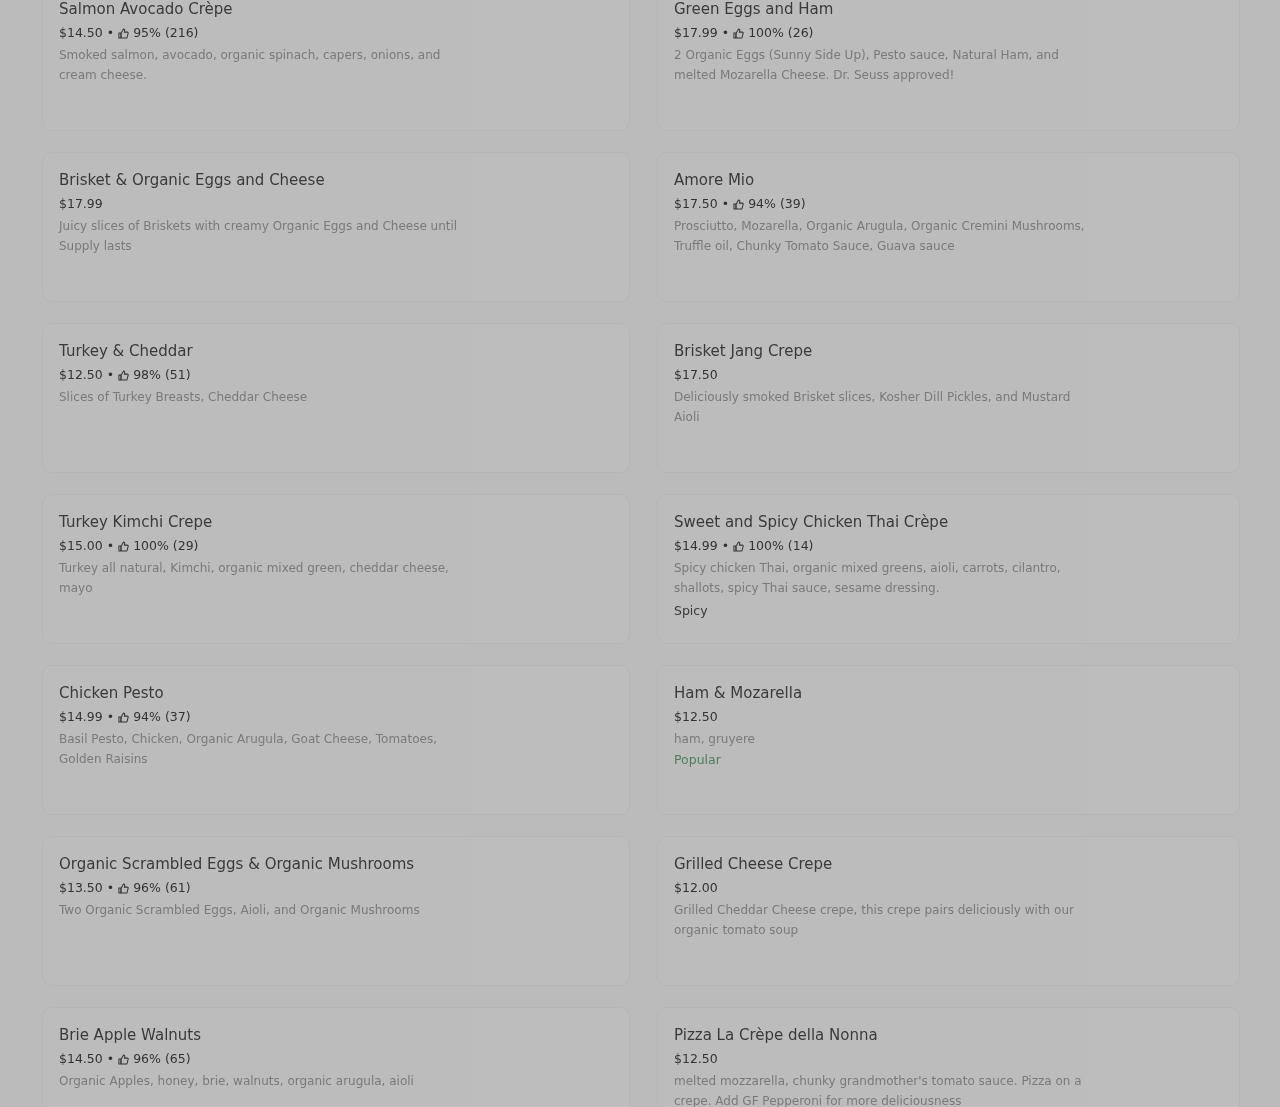 The image size is (1280, 1107). I want to click on menu-item-card: Brisket Jang Crepe $17.50 Deliciously smoked Brisket slices, Kosher Dill Pickles, and Mustard Aioli, so click(948, 398).